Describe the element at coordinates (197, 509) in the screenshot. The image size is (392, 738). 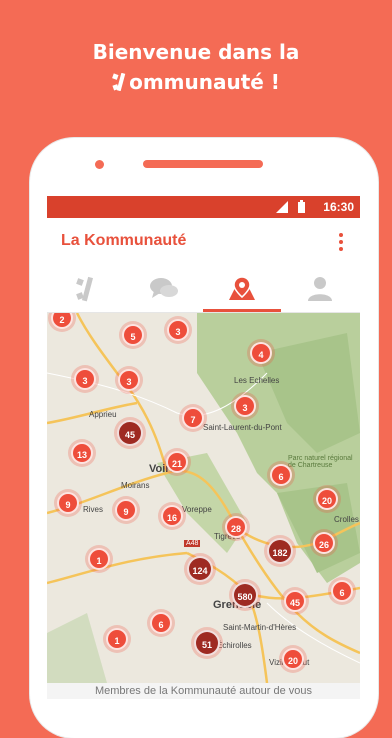
I see `place-label: Voreppe` at that location.